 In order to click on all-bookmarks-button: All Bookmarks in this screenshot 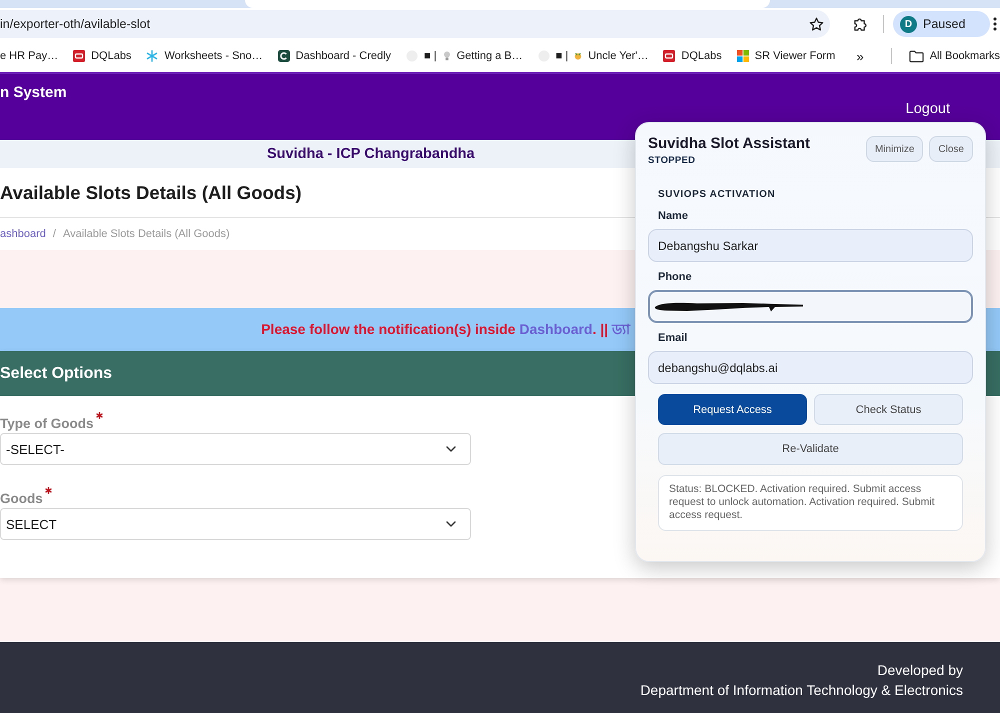, I will do `click(954, 56)`.